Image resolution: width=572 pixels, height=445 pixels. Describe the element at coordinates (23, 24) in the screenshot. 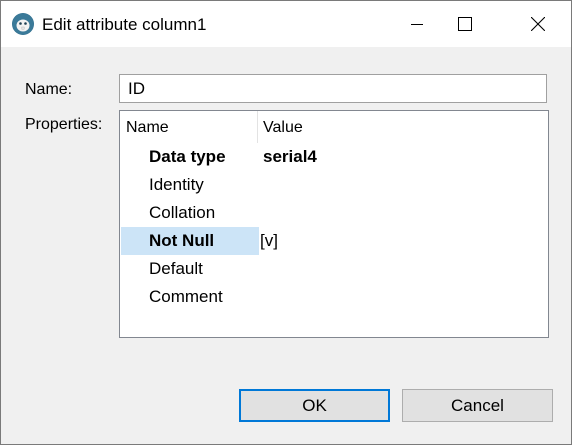

I see `dbeaver-icon` at that location.